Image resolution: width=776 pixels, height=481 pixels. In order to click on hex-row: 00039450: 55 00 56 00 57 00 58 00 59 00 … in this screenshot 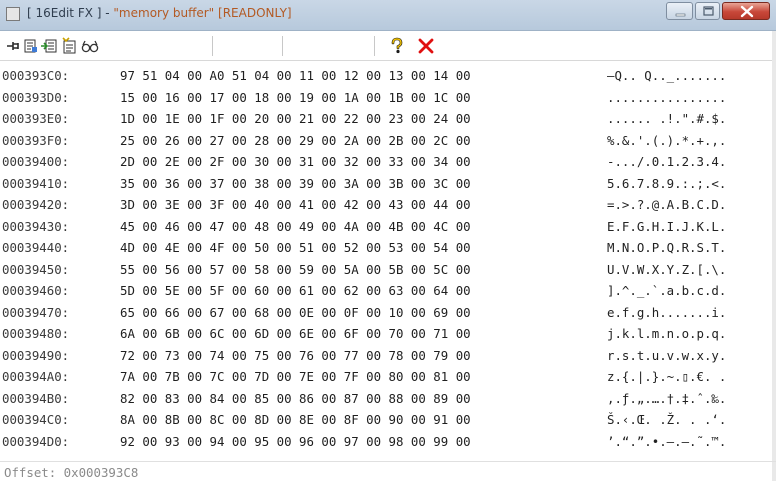, I will do `click(386, 272)`.